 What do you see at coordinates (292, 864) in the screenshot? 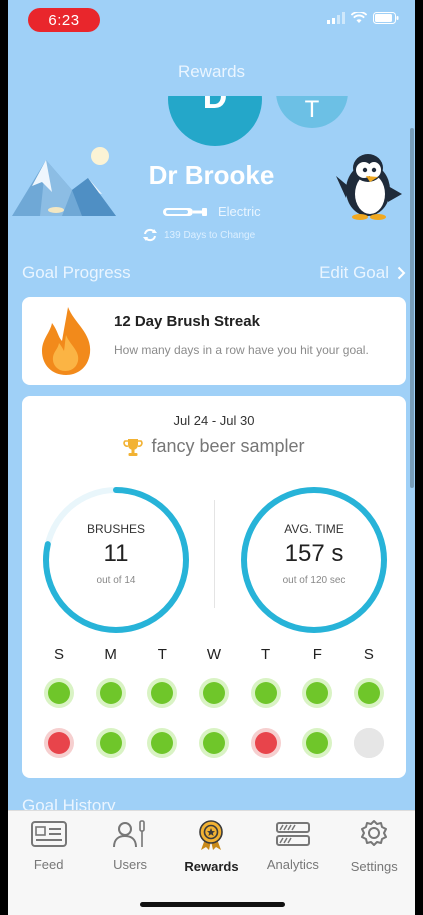
I see `tab-label: Analytics` at bounding box center [292, 864].